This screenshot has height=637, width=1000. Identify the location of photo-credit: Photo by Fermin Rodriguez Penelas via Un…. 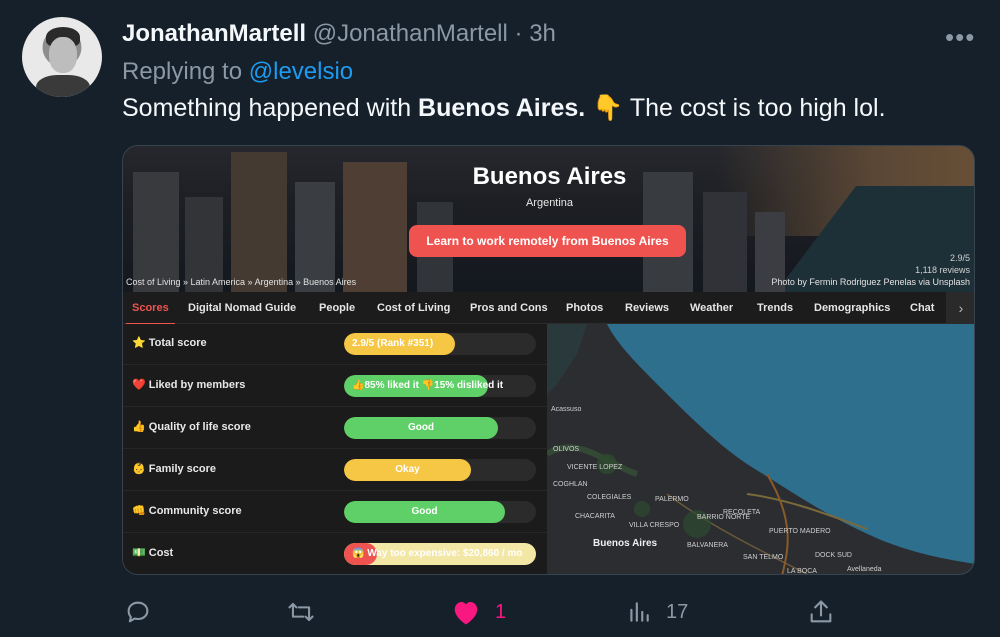
(870, 282).